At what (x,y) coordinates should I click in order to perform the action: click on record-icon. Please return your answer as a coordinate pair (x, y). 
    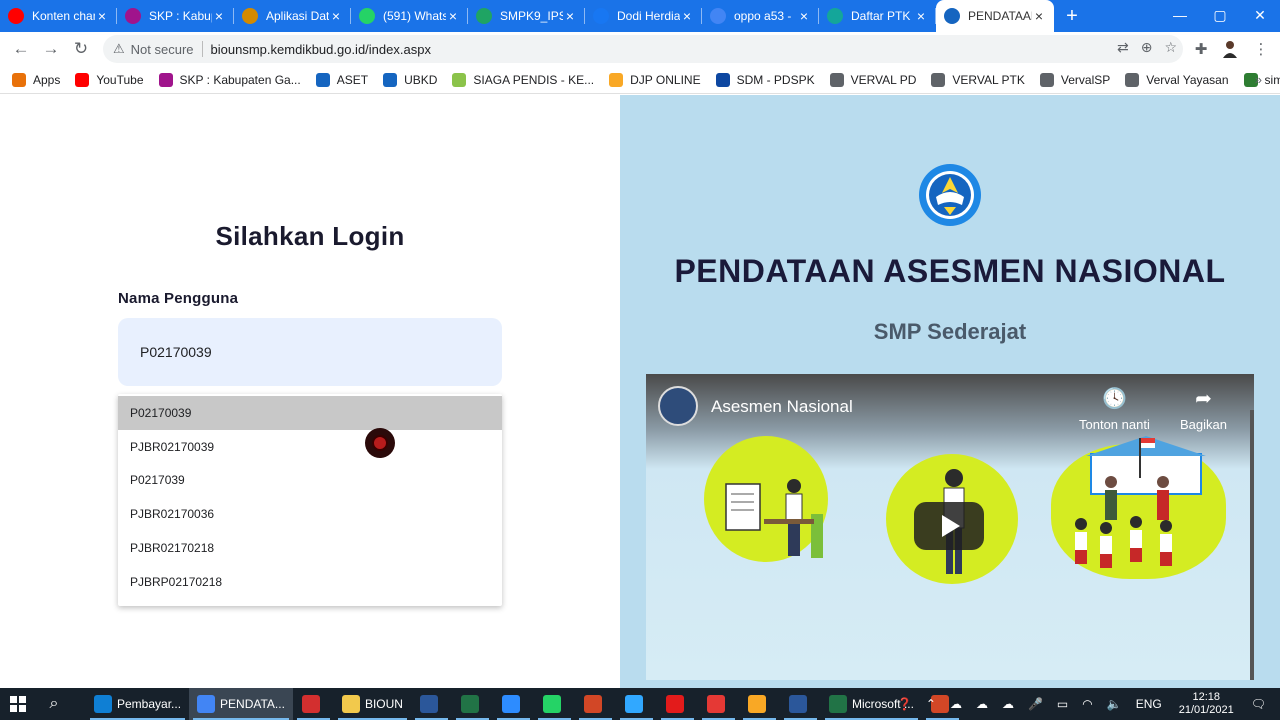
    Looking at the image, I should click on (715, 704).